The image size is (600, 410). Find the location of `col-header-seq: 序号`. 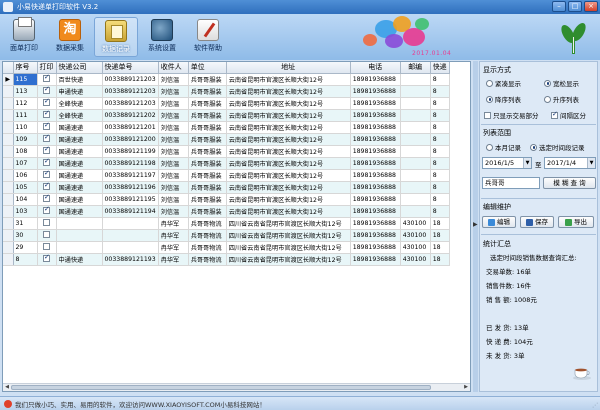

col-header-seq: 序号 is located at coordinates (25, 68).